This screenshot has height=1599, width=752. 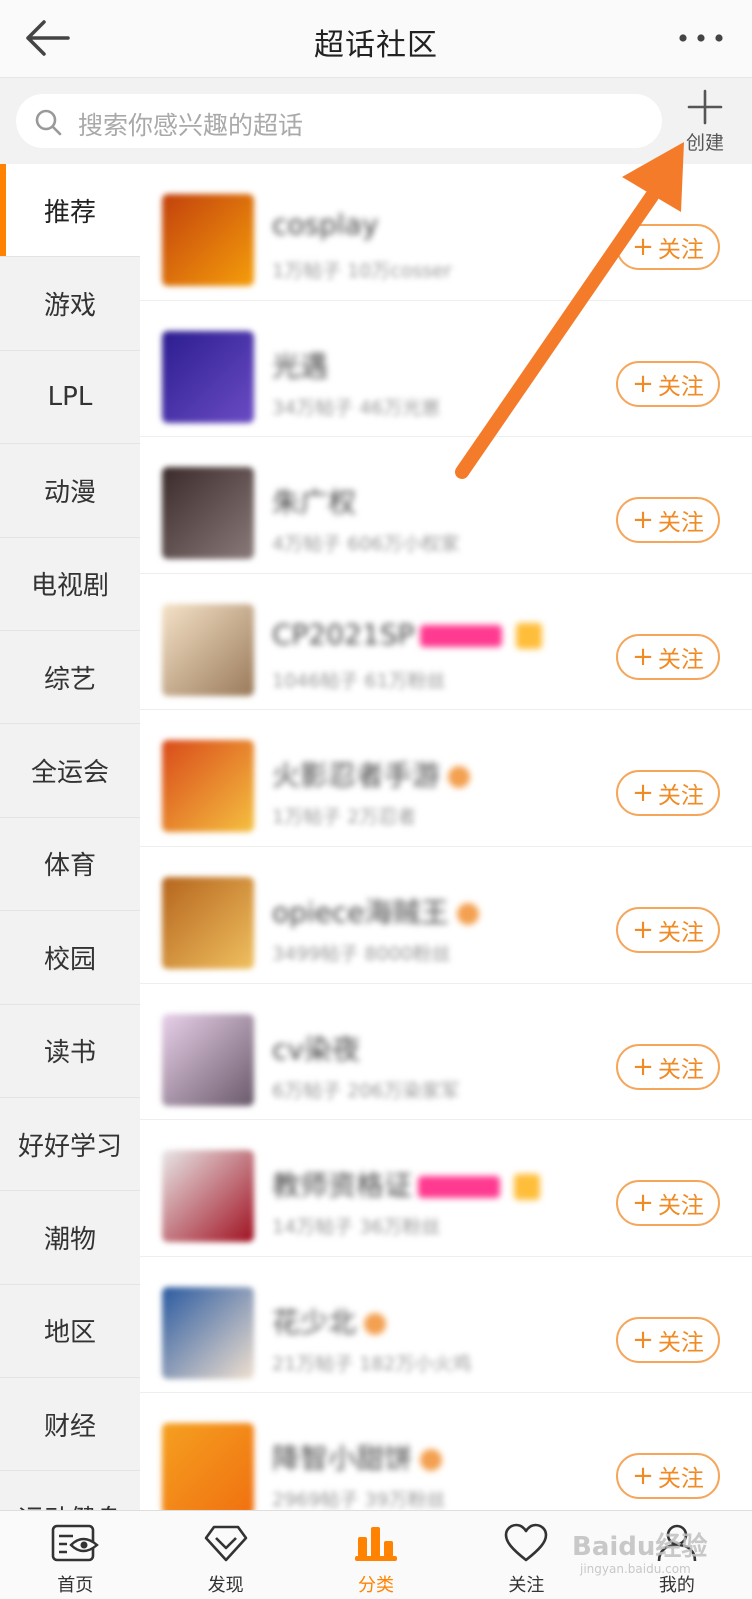 I want to click on sidebar-item: 校园, so click(x=70, y=958).